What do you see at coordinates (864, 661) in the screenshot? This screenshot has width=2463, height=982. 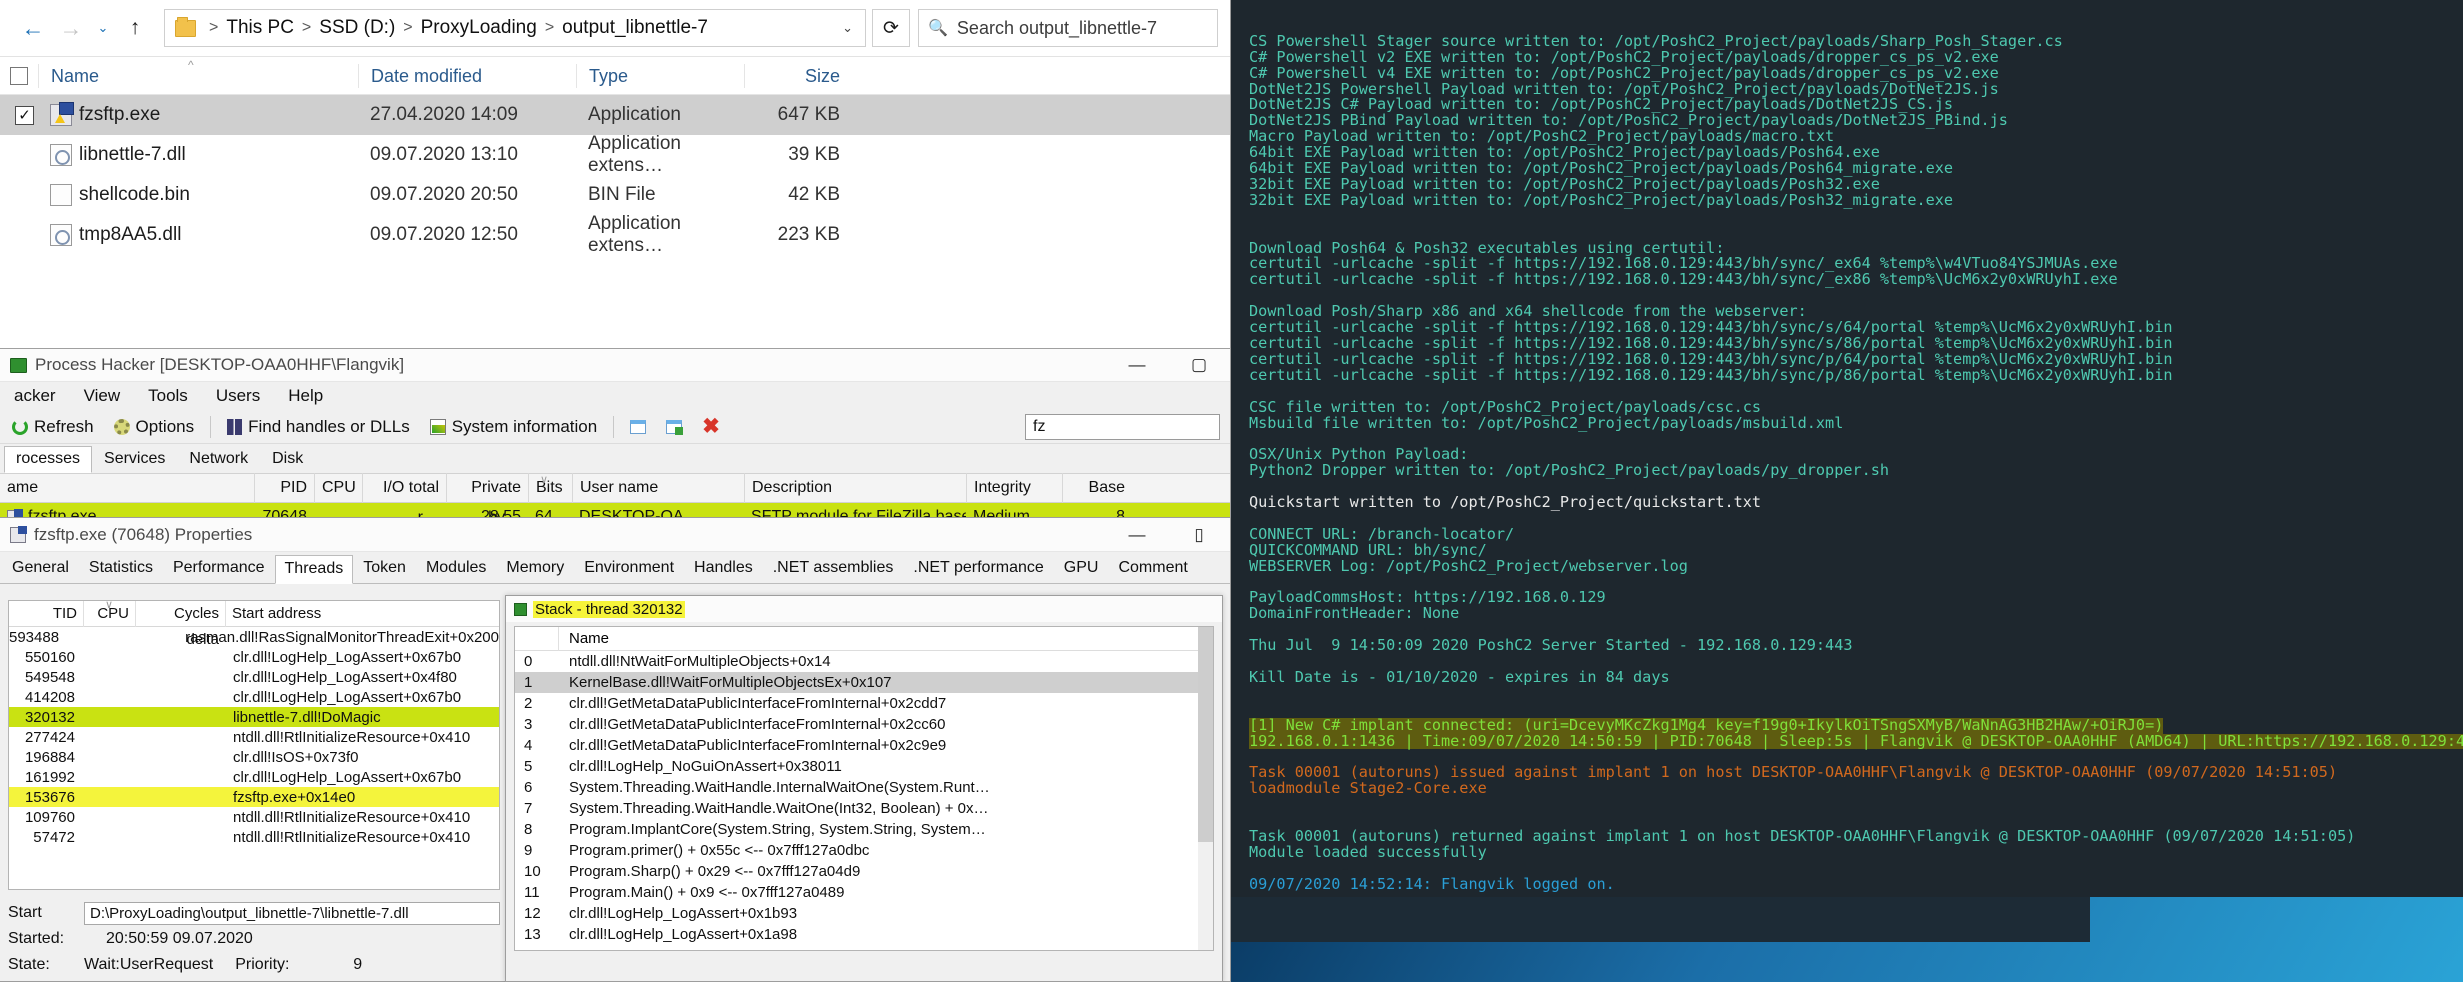 I see `stack-frame-row: 0 ntdll.dll!NtWaitForMultipleObjects+0x14` at bounding box center [864, 661].